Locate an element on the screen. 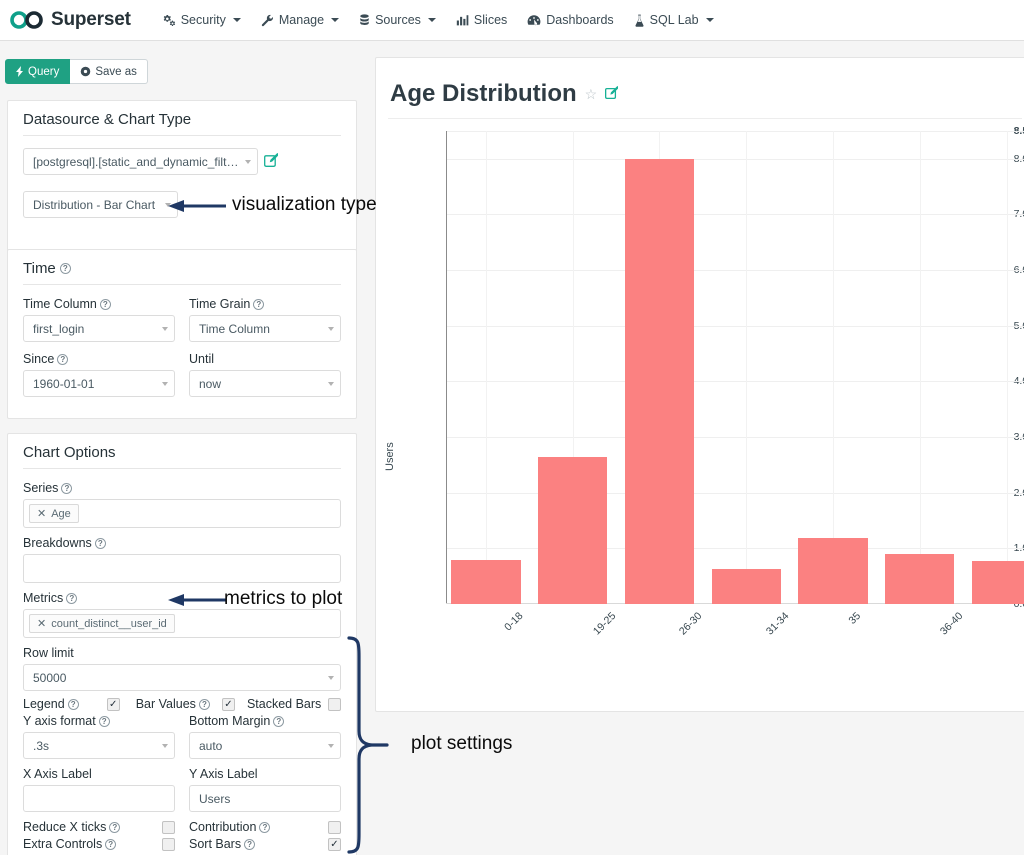 This screenshot has height=855, width=1024. x-axis-tick-label: 0-18 is located at coordinates (514, 622).